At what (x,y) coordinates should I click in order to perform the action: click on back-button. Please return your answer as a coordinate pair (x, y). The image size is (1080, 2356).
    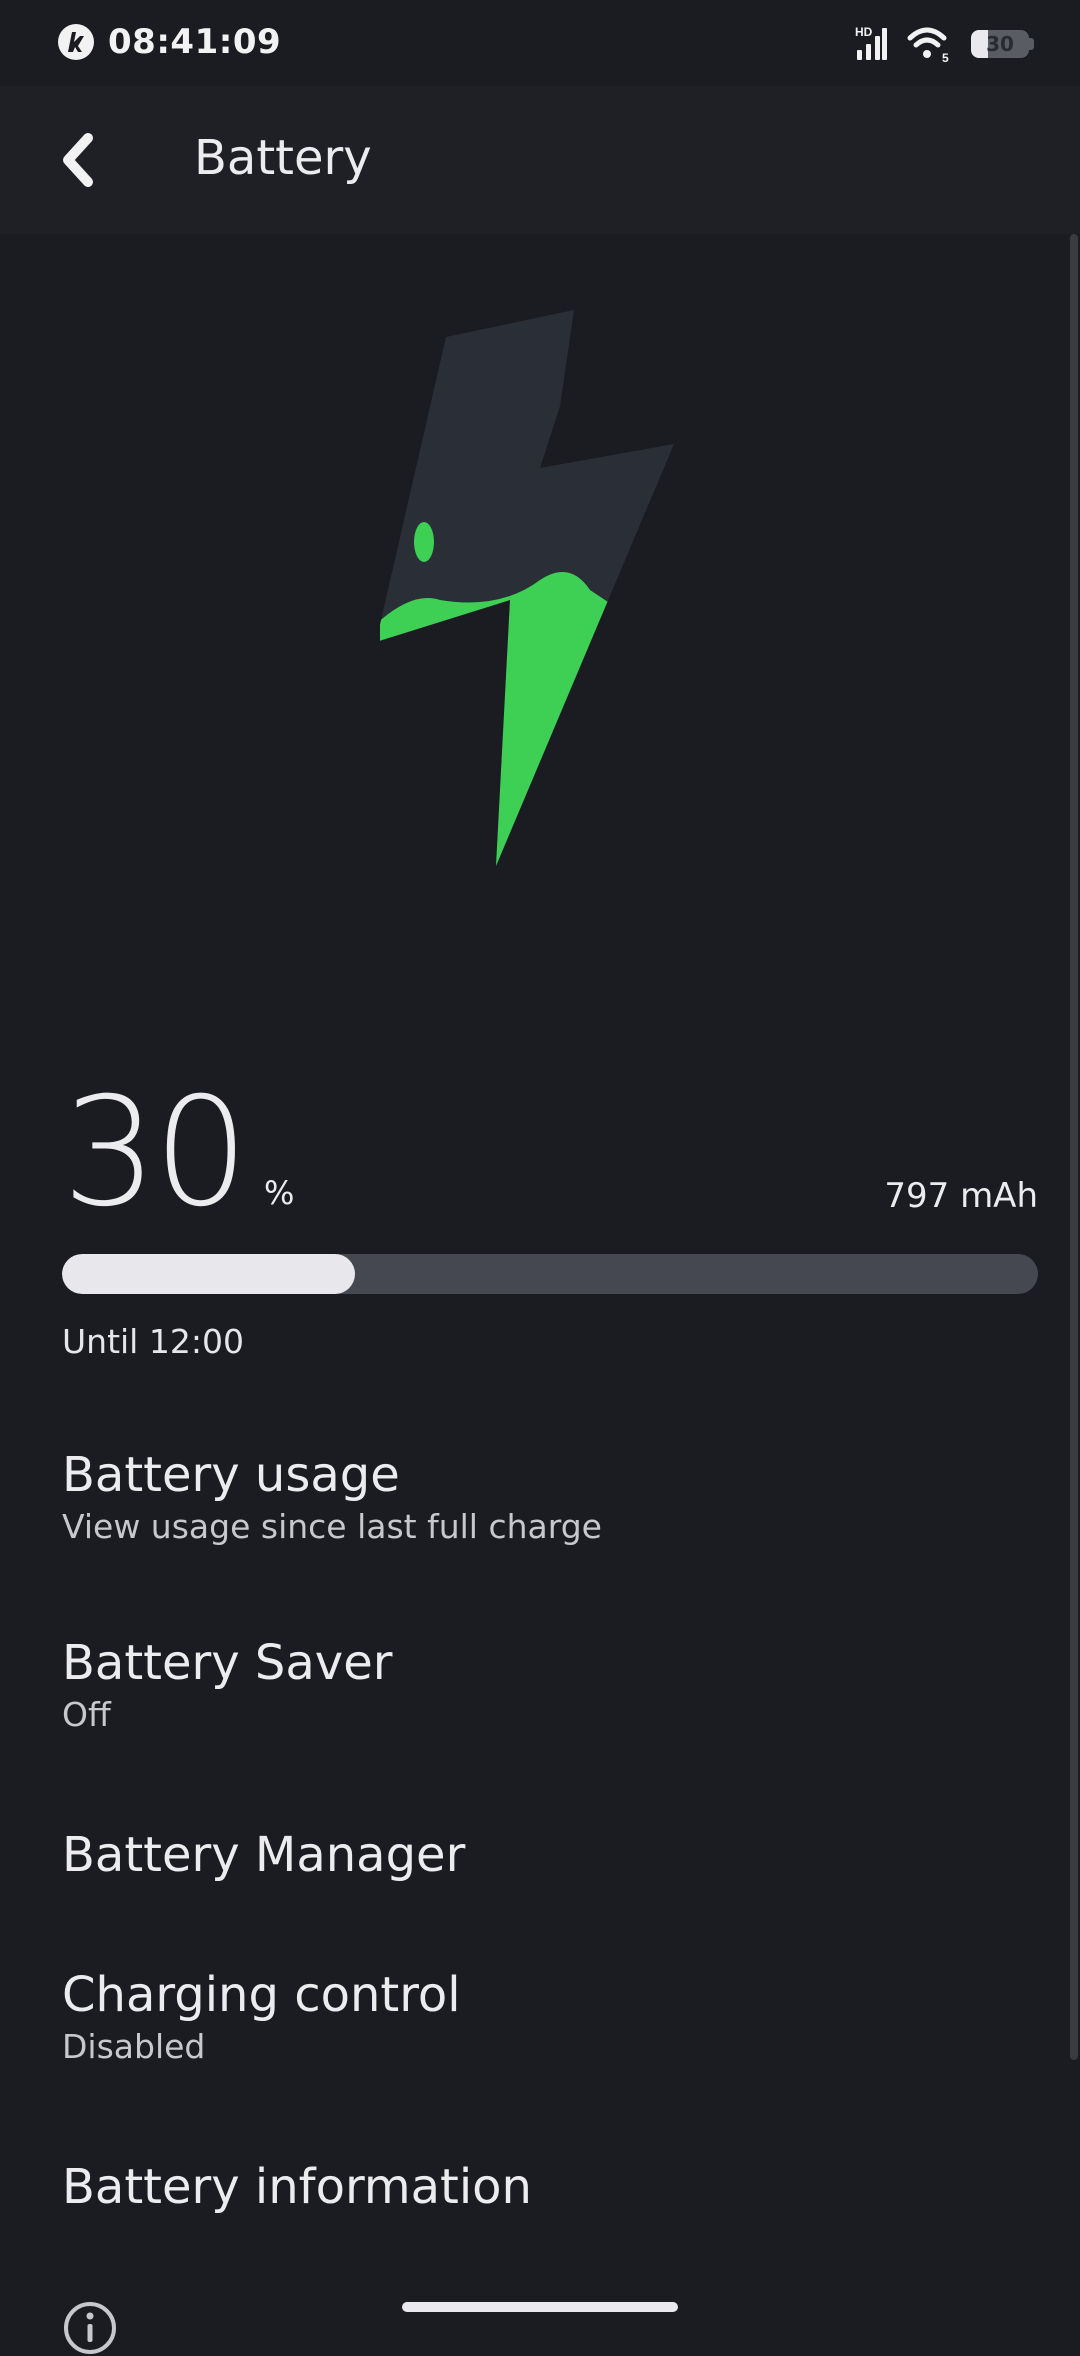
    Looking at the image, I should click on (78, 160).